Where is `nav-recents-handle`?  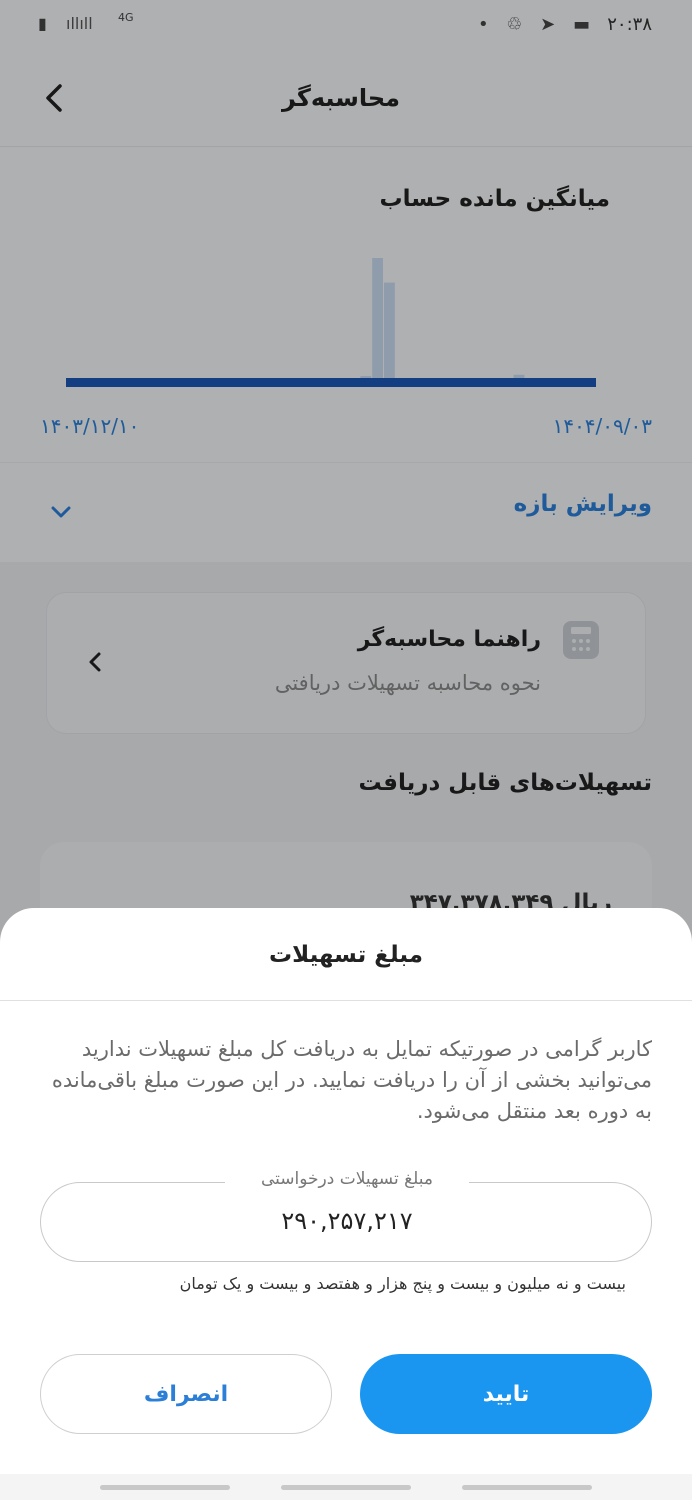
nav-recents-handle is located at coordinates (165, 1487).